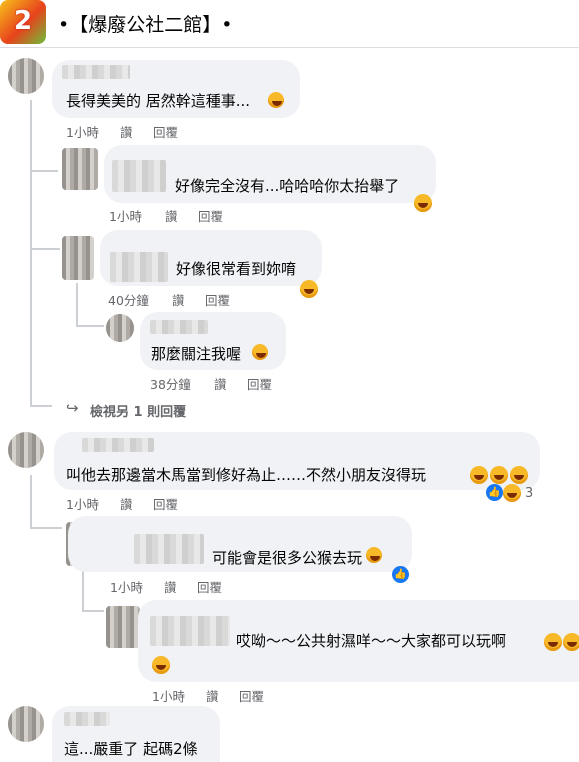  Describe the element at coordinates (131, 749) in the screenshot. I see `comment-text: 這...嚴重了 起碼2條` at that location.